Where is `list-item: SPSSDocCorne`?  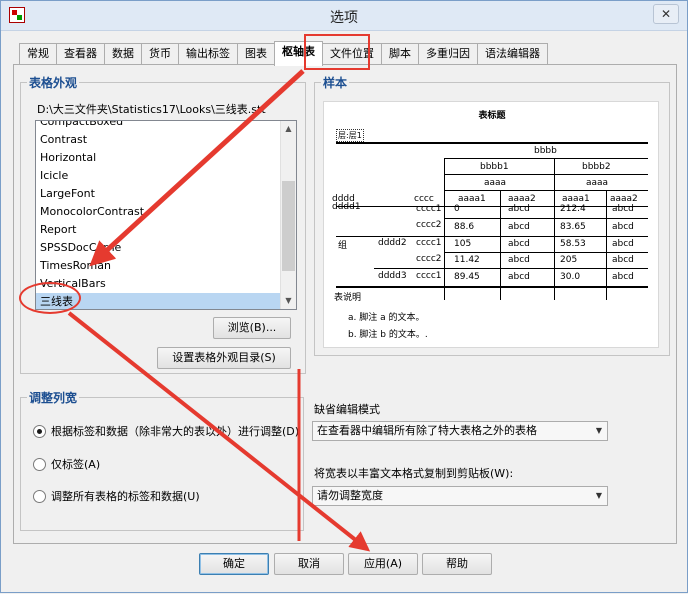
list-item: SPSSDocCorne is located at coordinates (166, 248).